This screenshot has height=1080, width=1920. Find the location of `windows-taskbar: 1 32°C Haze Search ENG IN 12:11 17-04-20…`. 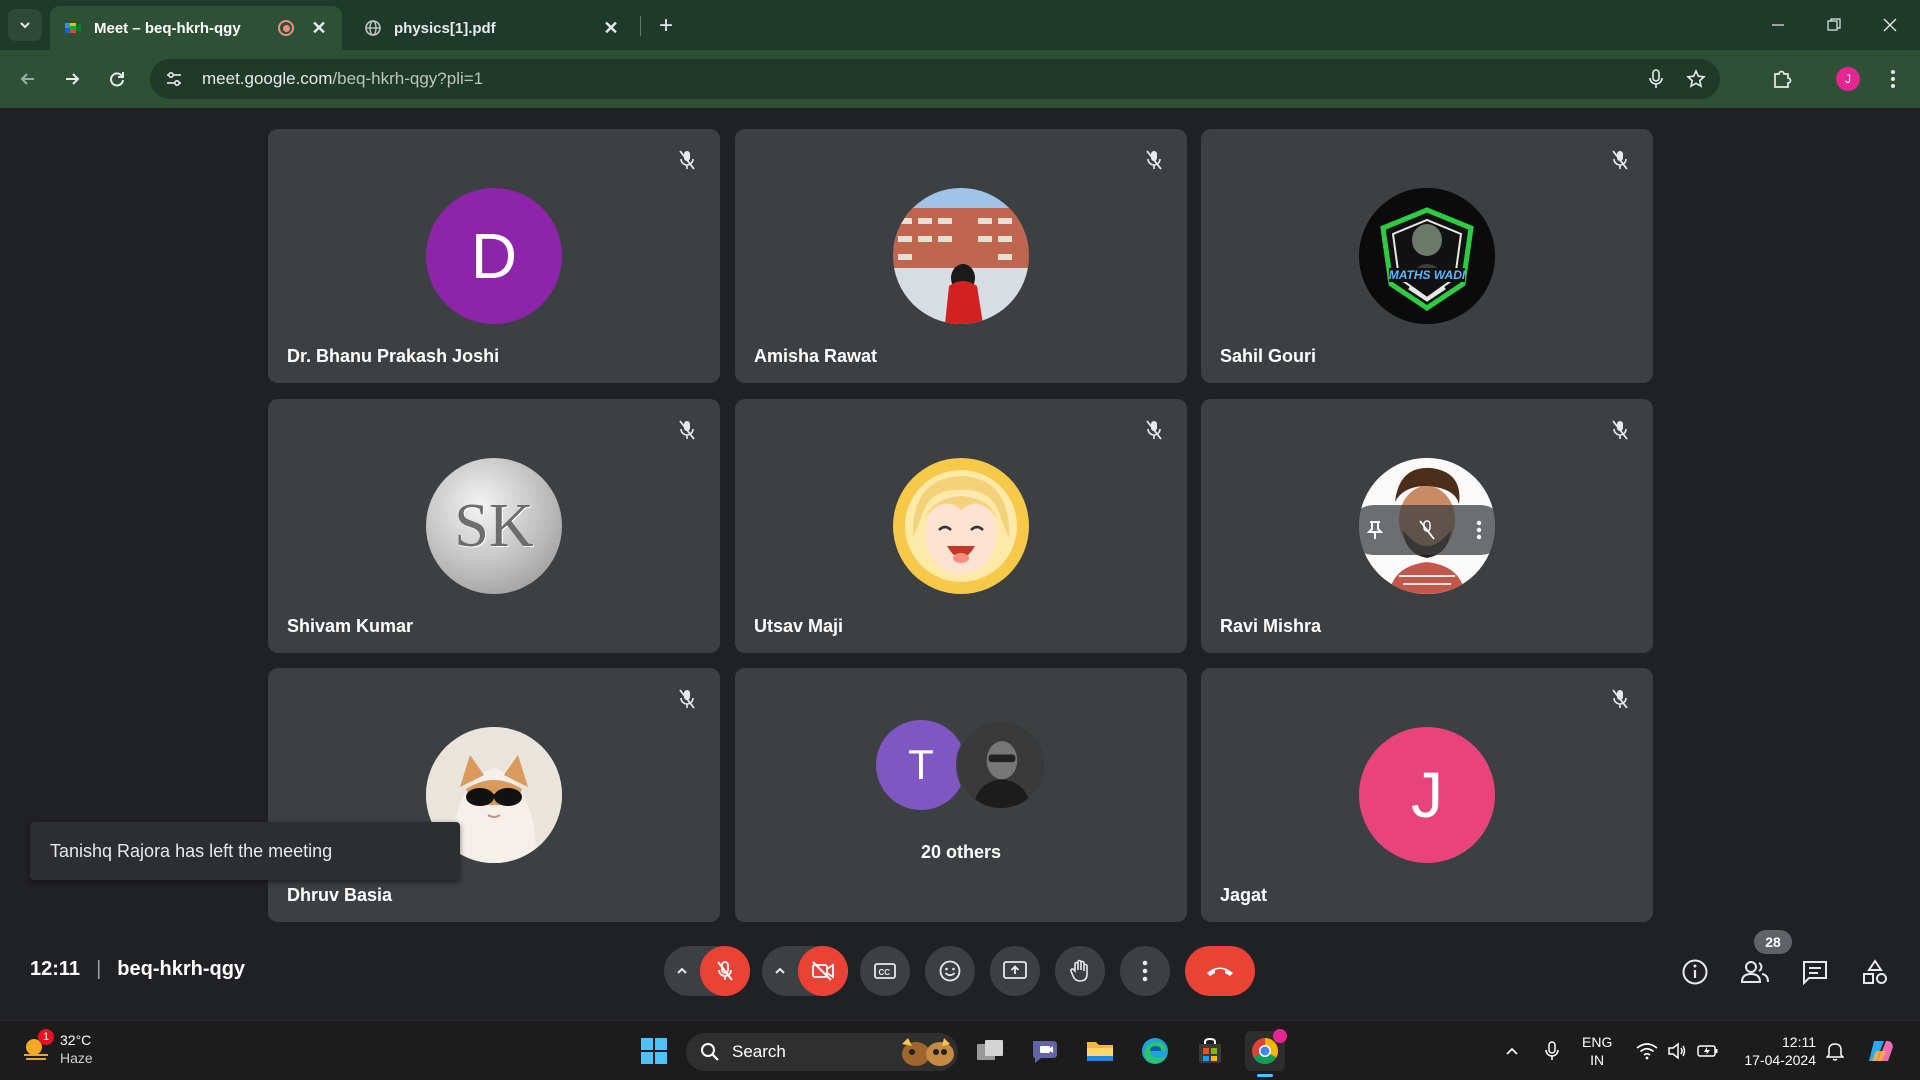

windows-taskbar: 1 32°C Haze Search ENG IN 12:11 17-04-20… is located at coordinates (960, 1050).